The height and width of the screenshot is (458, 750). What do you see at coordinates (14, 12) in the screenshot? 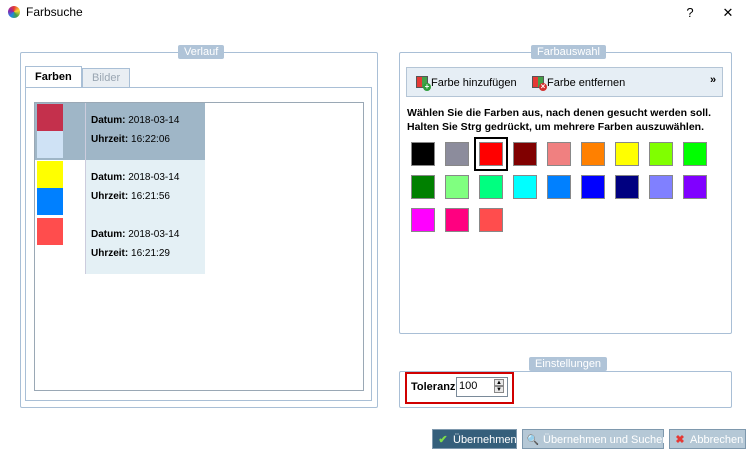
I see `color-wheel-icon` at bounding box center [14, 12].